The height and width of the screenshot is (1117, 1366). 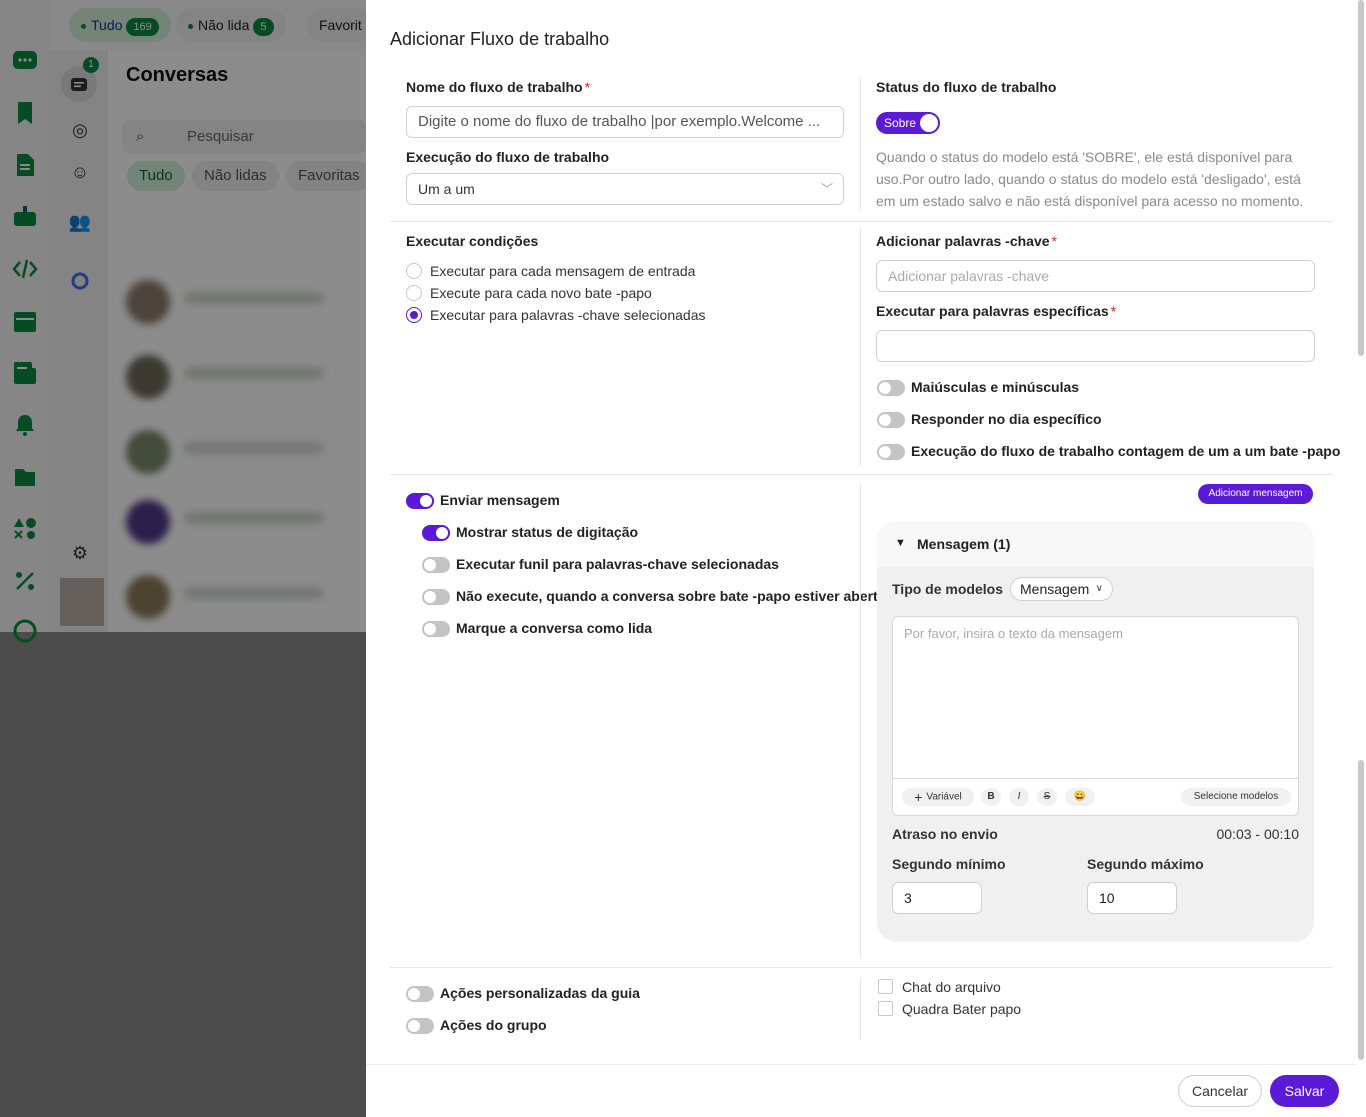 I want to click on workflow-status-toggle: Sobre, so click(x=908, y=123).